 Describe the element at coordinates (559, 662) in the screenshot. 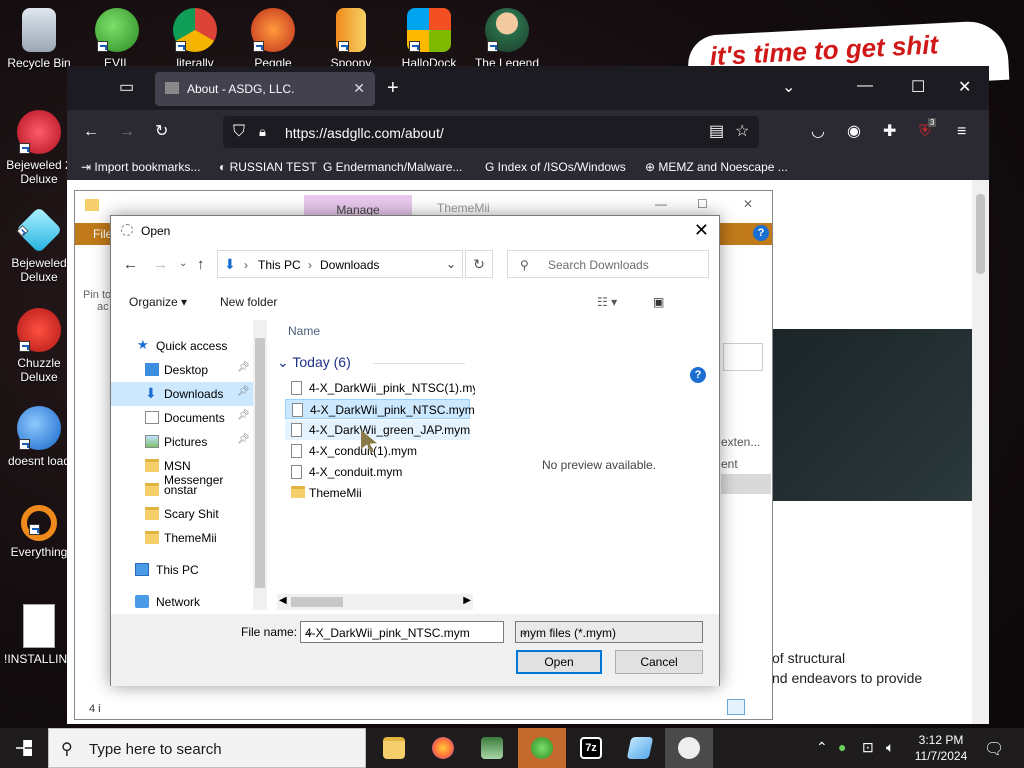

I see `open-button: Open` at that location.